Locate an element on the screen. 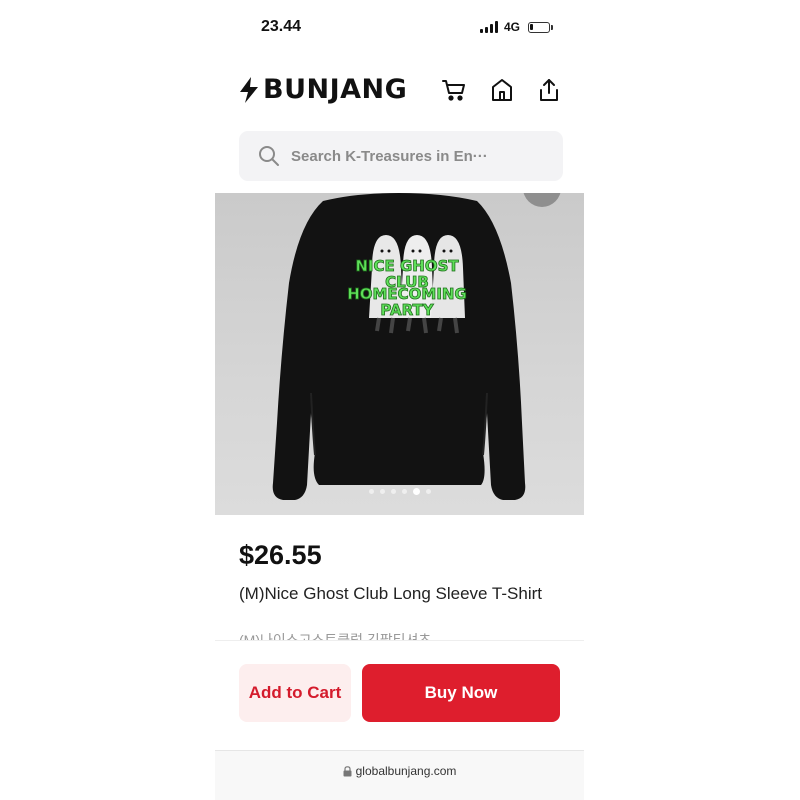 This screenshot has width=800, height=800. product-subtitle: (M)나이스고스트클럽 긴팔티셔츠 is located at coordinates (335, 636).